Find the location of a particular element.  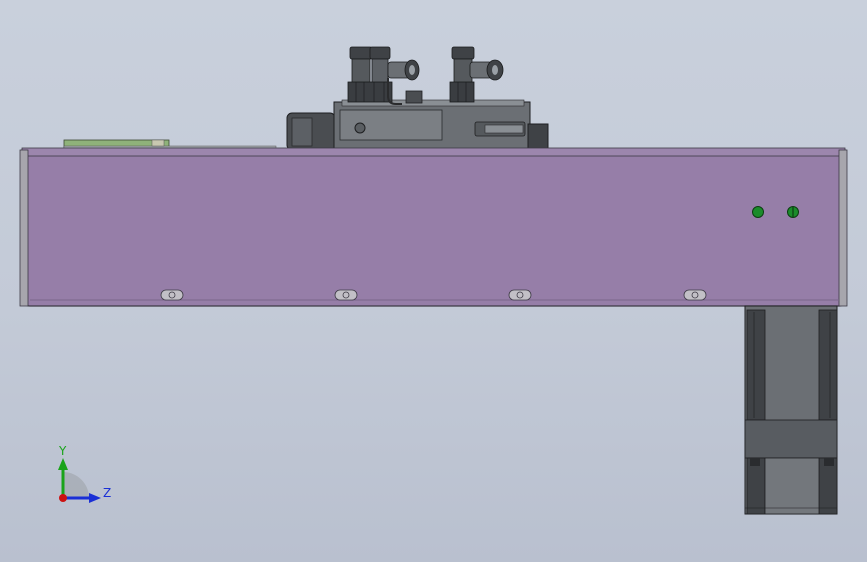

housing-face is located at coordinates (391, 125).